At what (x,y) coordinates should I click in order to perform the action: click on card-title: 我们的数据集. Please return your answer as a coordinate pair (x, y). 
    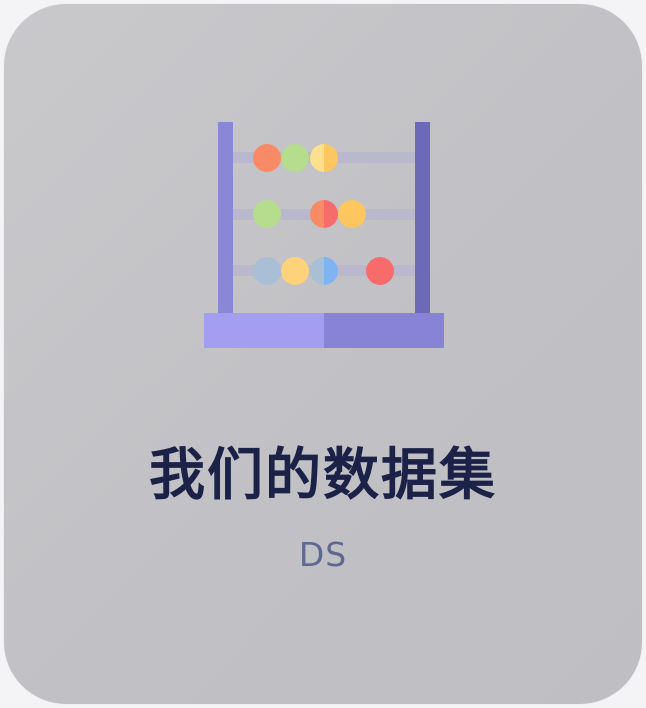
    Looking at the image, I should click on (323, 475).